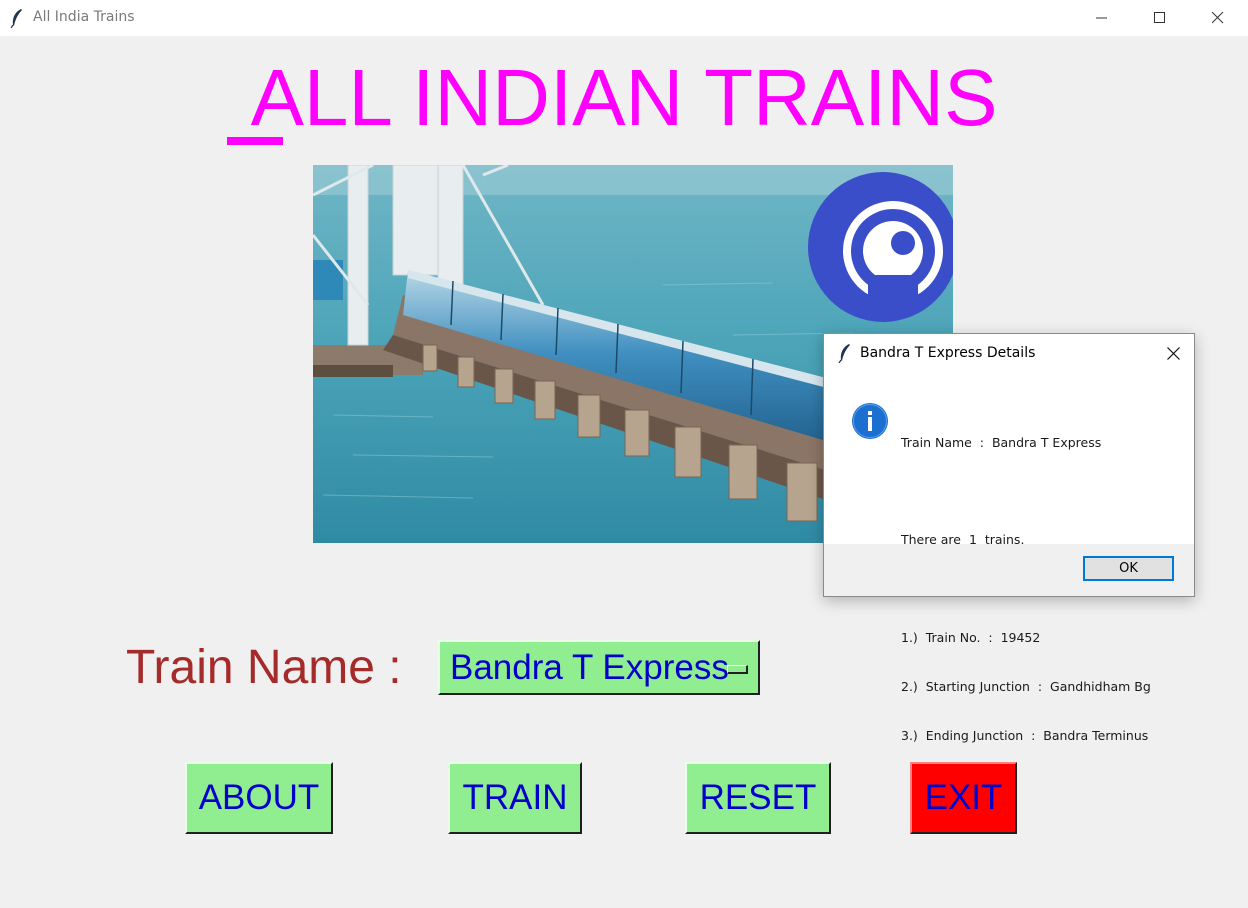 This screenshot has width=1248, height=908. What do you see at coordinates (264, 667) in the screenshot?
I see `train-name-label: Train Name :` at bounding box center [264, 667].